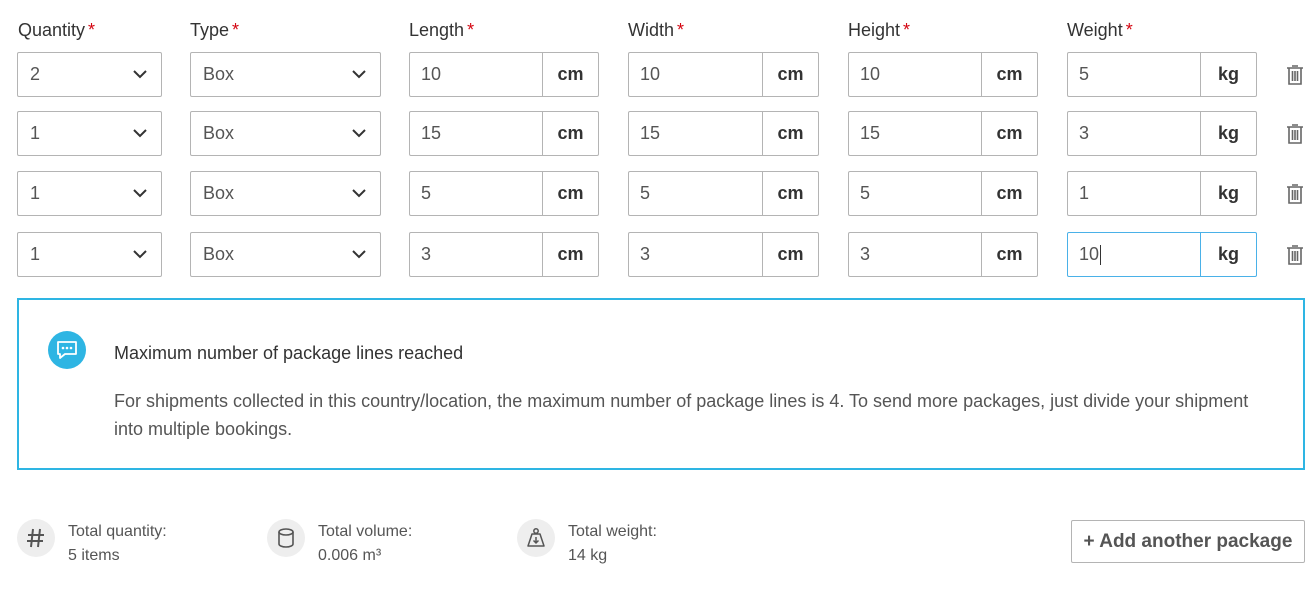 This screenshot has height=605, width=1306. Describe the element at coordinates (865, 254) in the screenshot. I see `height-value: 3` at that location.